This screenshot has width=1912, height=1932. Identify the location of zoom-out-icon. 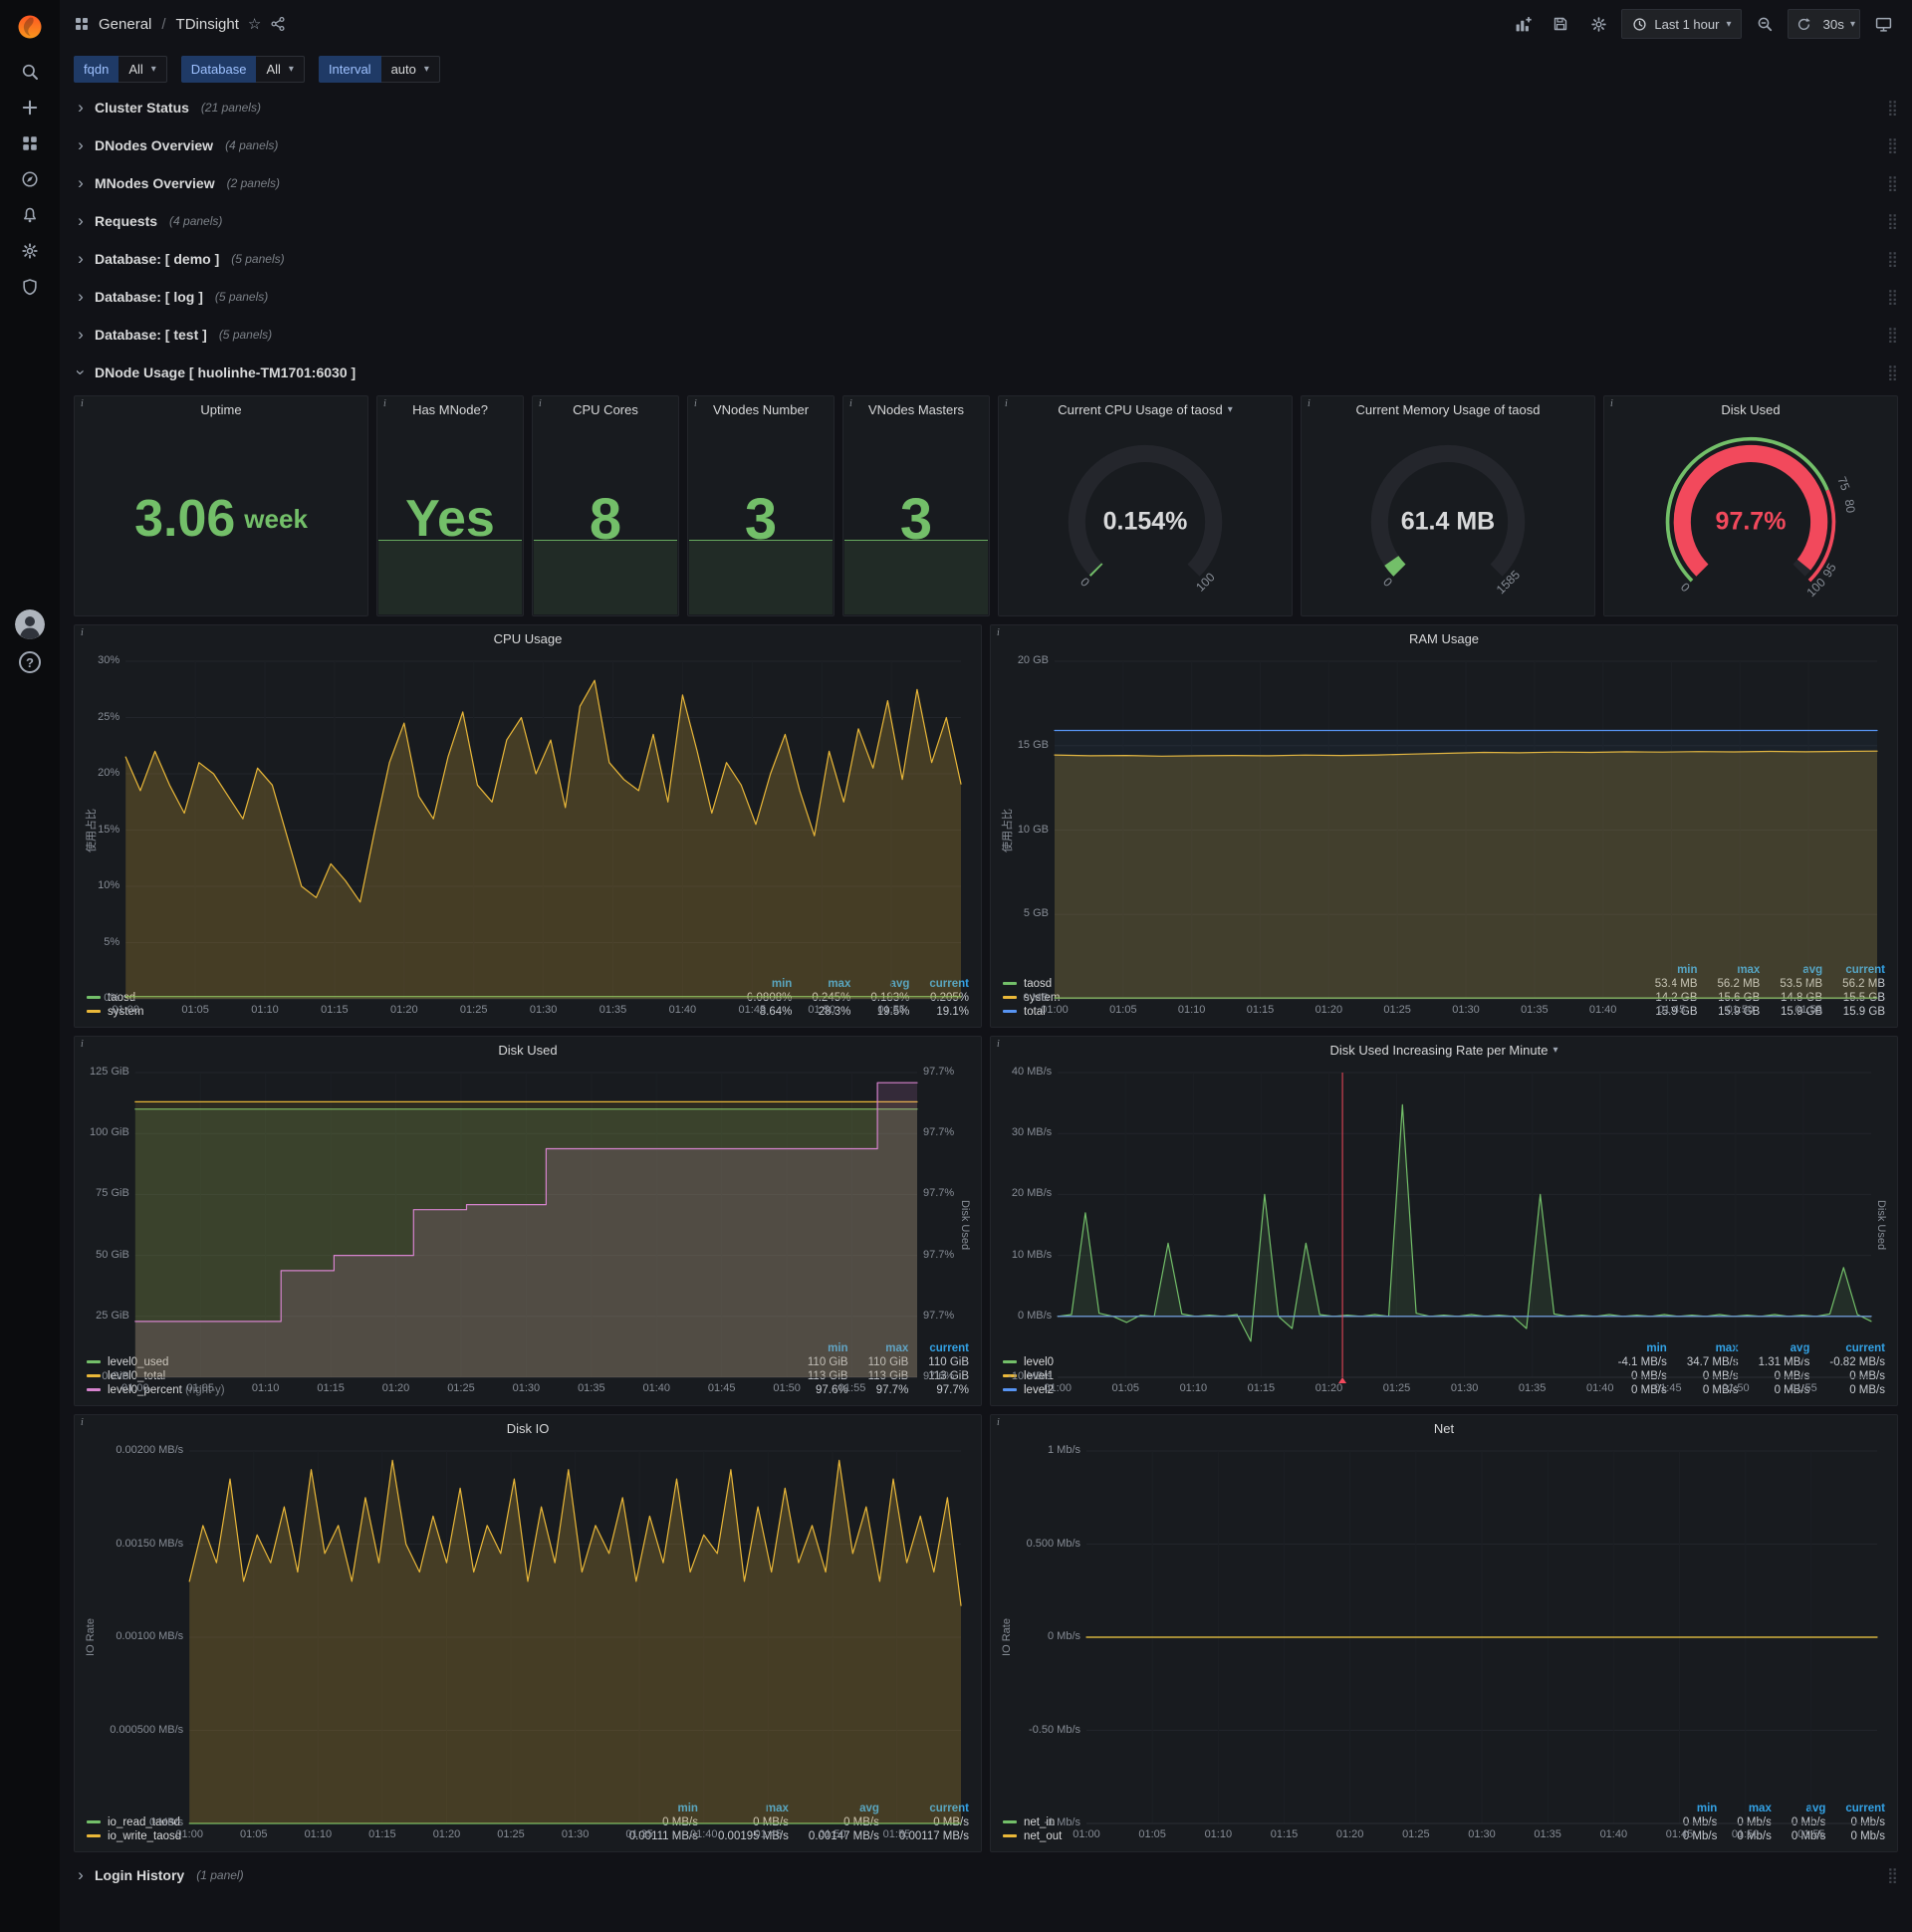
(1766, 24).